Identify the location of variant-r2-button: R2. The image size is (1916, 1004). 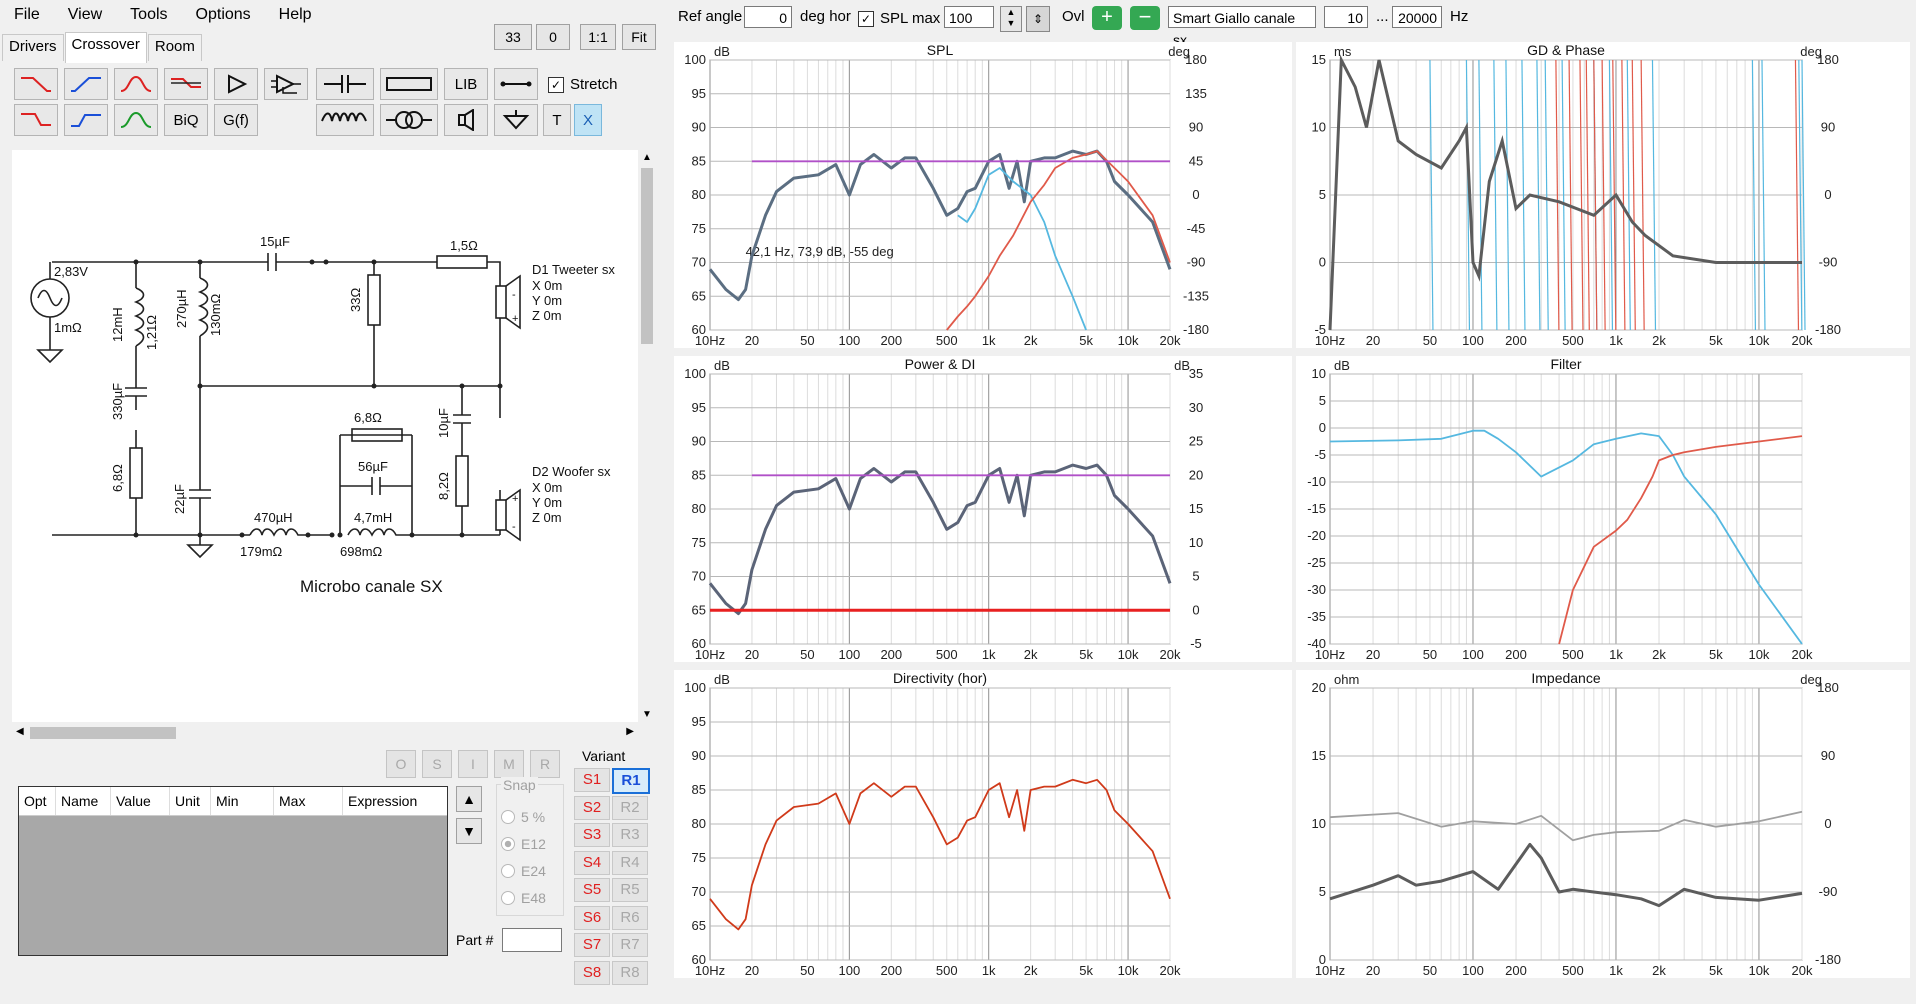
(630, 807).